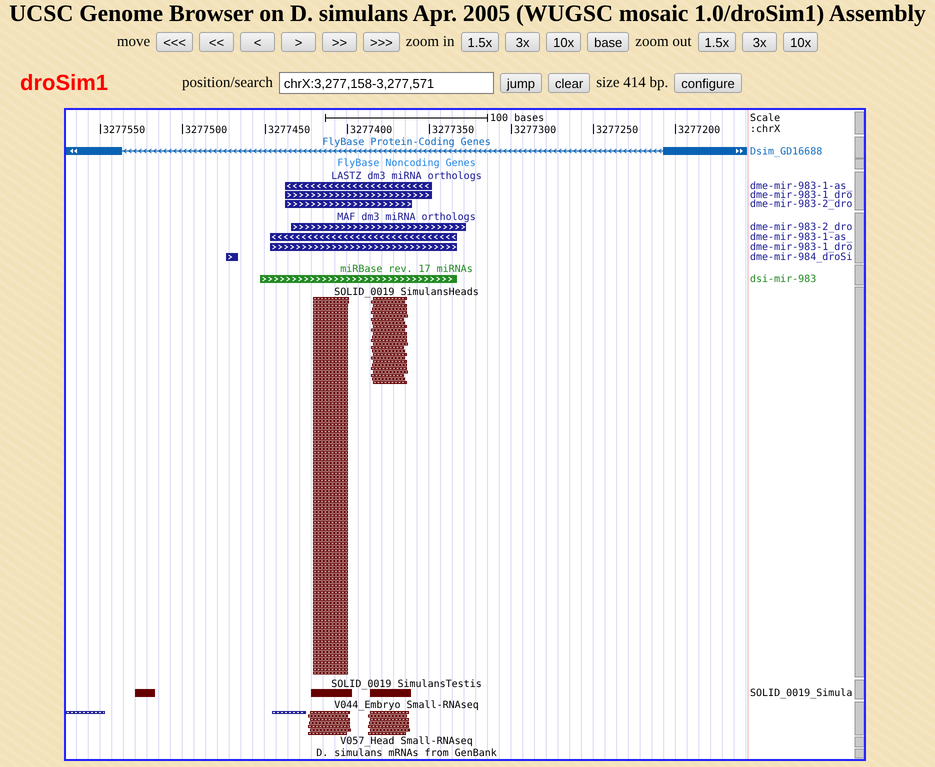  I want to click on move-button: <<<, so click(174, 42).